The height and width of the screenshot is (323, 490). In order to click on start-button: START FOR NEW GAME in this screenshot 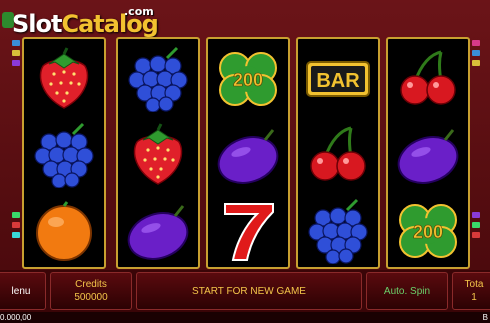, I will do `click(249, 291)`.